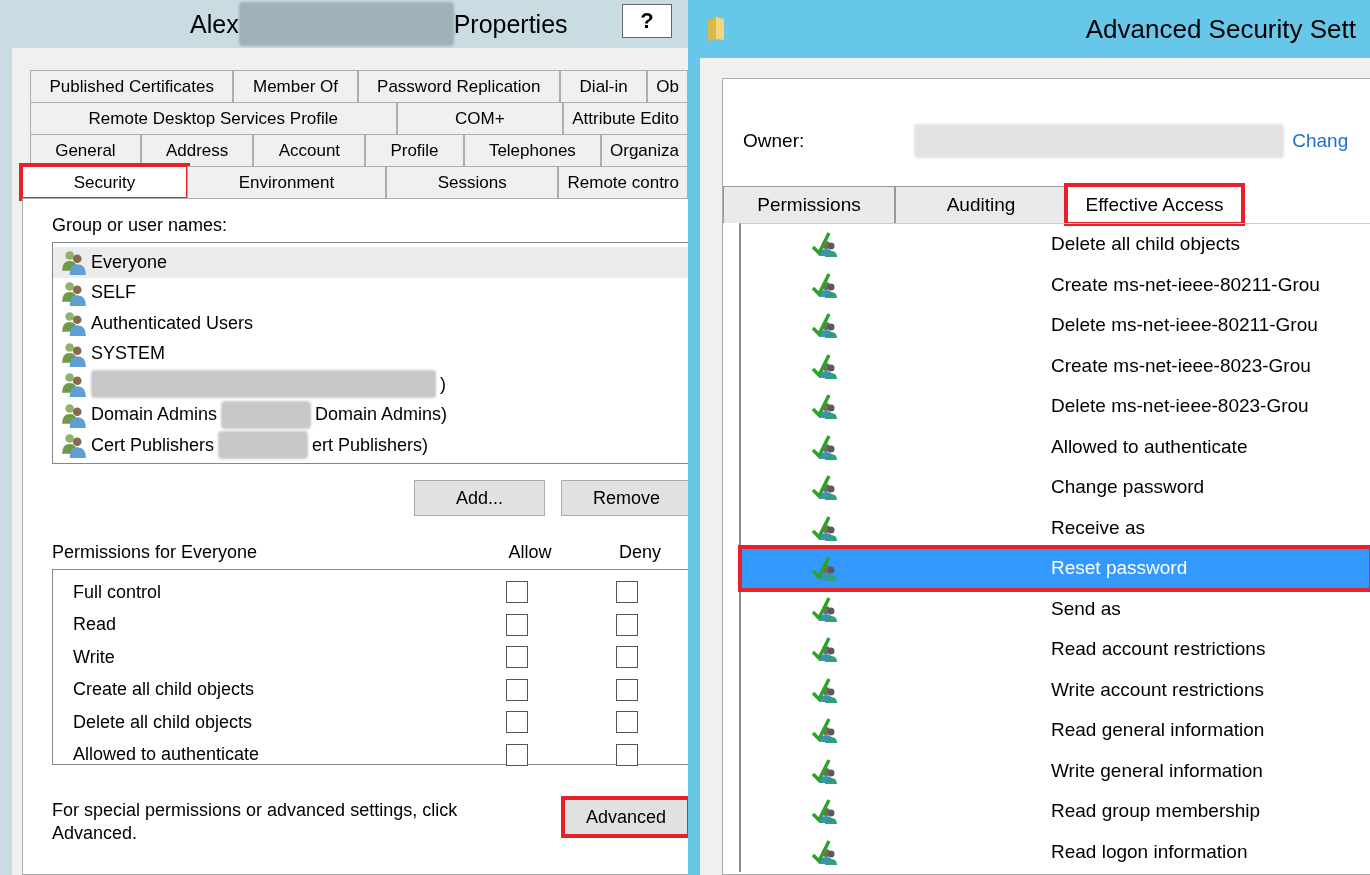  I want to click on user-name: ), so click(443, 384).